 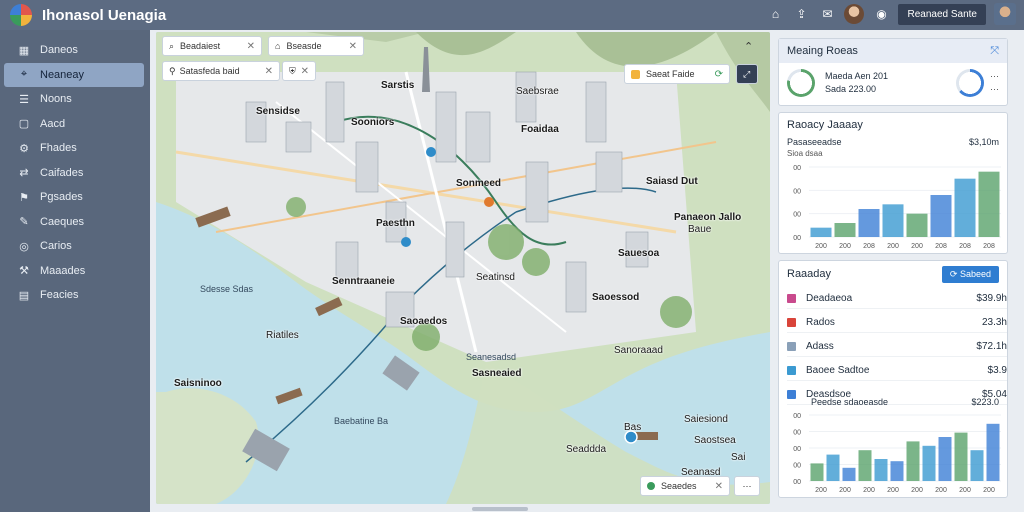 I want to click on list-item: Adass $72.1h, so click(x=897, y=347).